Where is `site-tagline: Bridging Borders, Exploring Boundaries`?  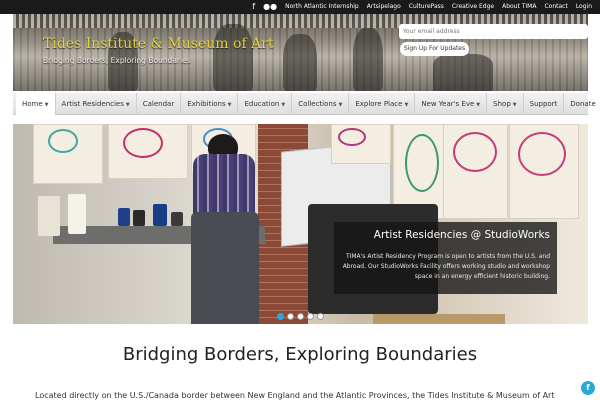
site-tagline: Bridging Borders, Exploring Boundaries is located at coordinates (117, 60).